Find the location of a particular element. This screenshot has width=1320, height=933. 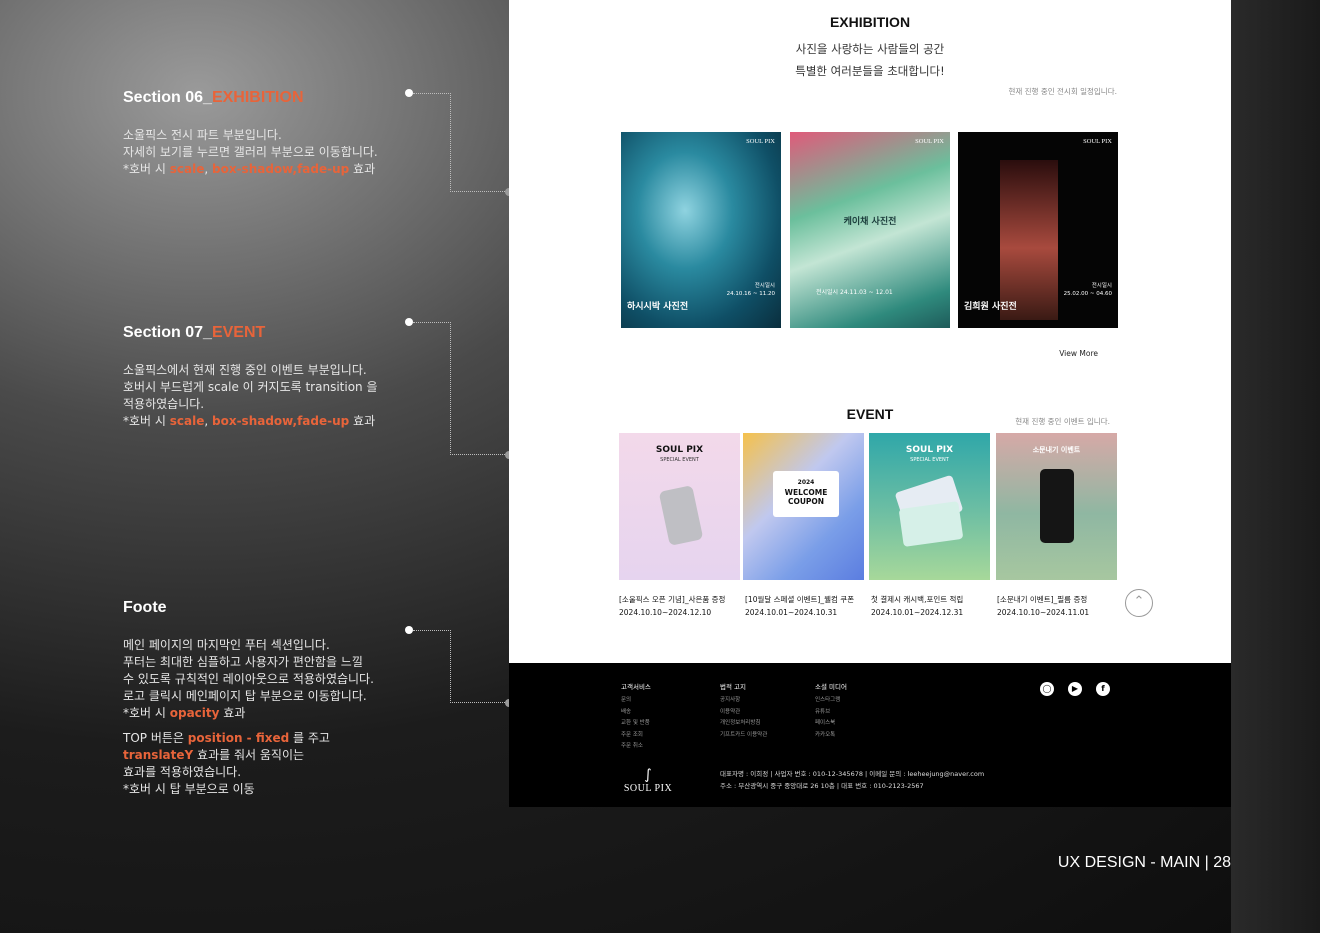

footer-link: 문의 is located at coordinates (636, 701).